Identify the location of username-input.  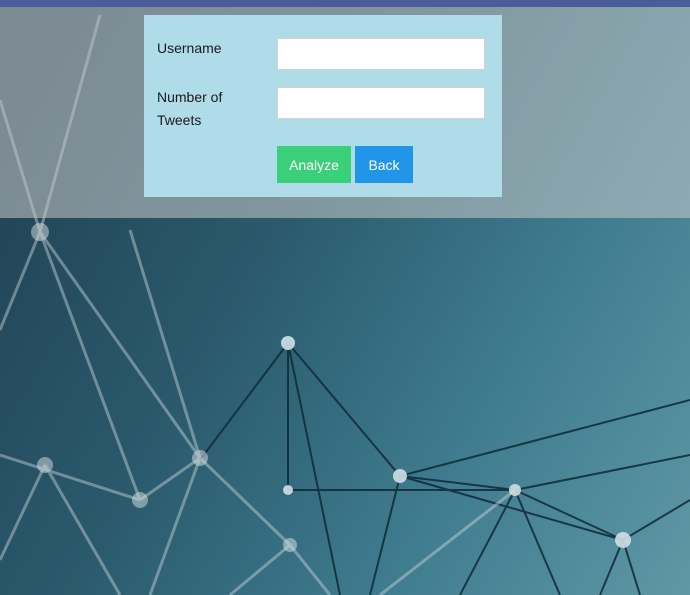
(381, 54).